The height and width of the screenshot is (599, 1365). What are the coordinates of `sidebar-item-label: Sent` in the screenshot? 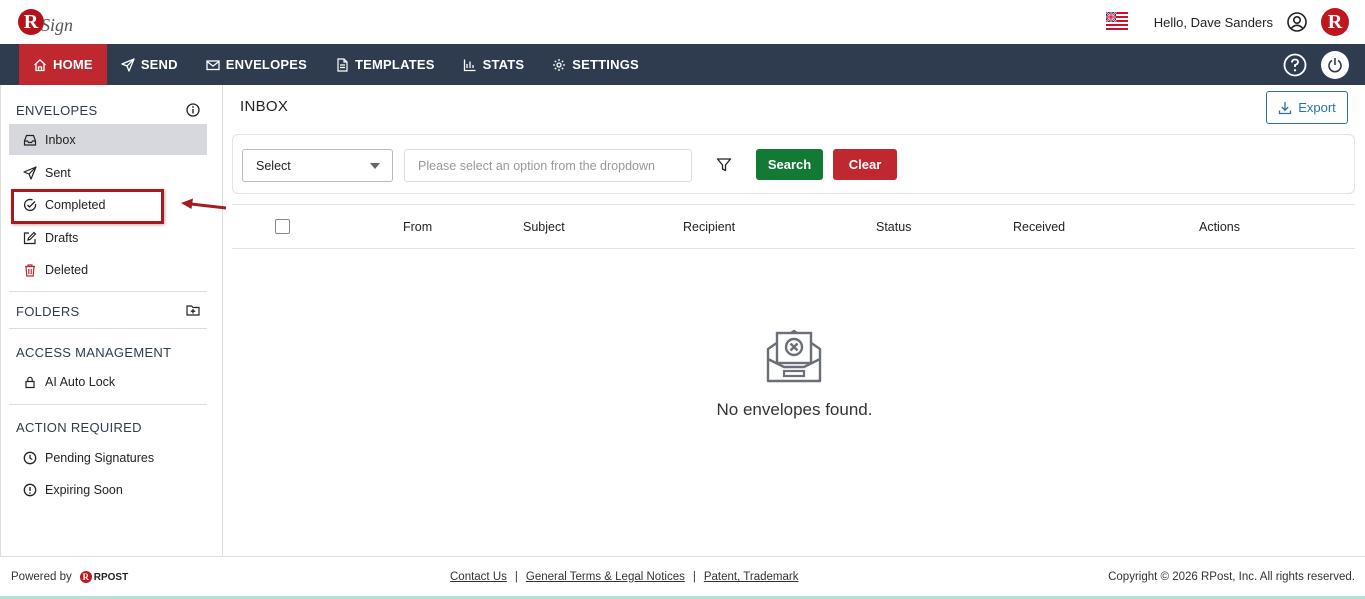 It's located at (58, 172).